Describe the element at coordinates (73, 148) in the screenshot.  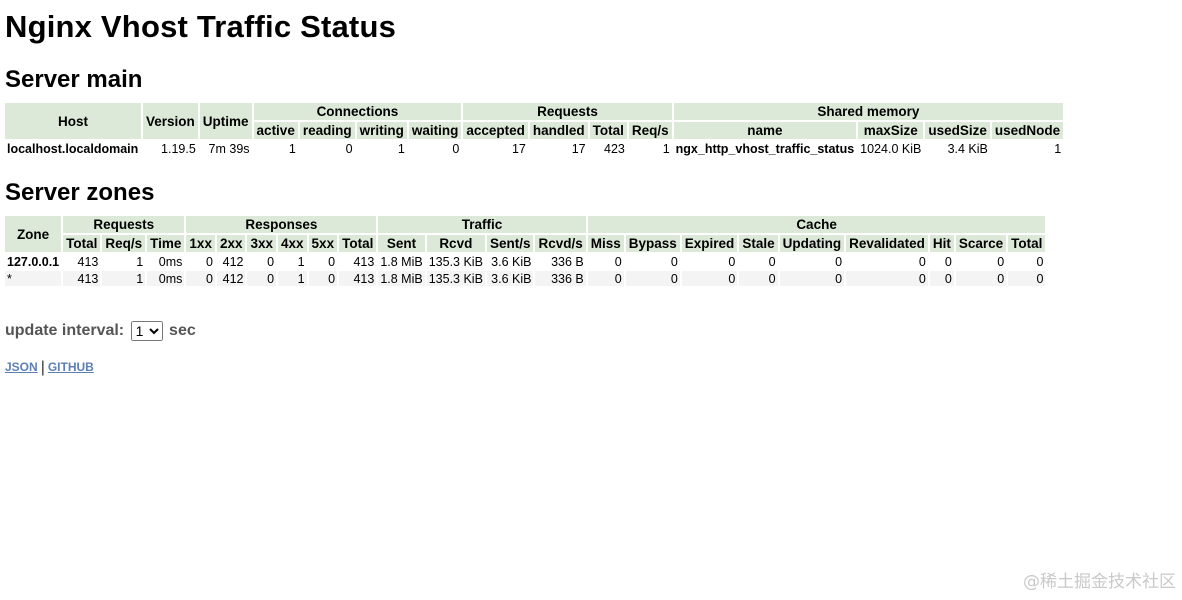
I see `cell-host: localhost.localdomain` at that location.